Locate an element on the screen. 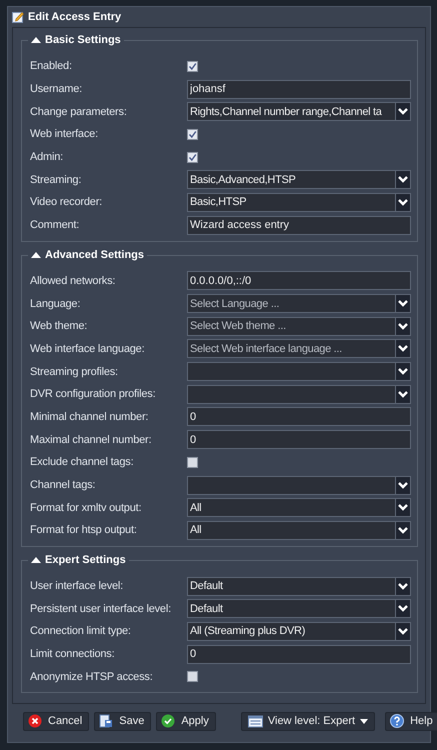  list-icon is located at coordinates (255, 721).